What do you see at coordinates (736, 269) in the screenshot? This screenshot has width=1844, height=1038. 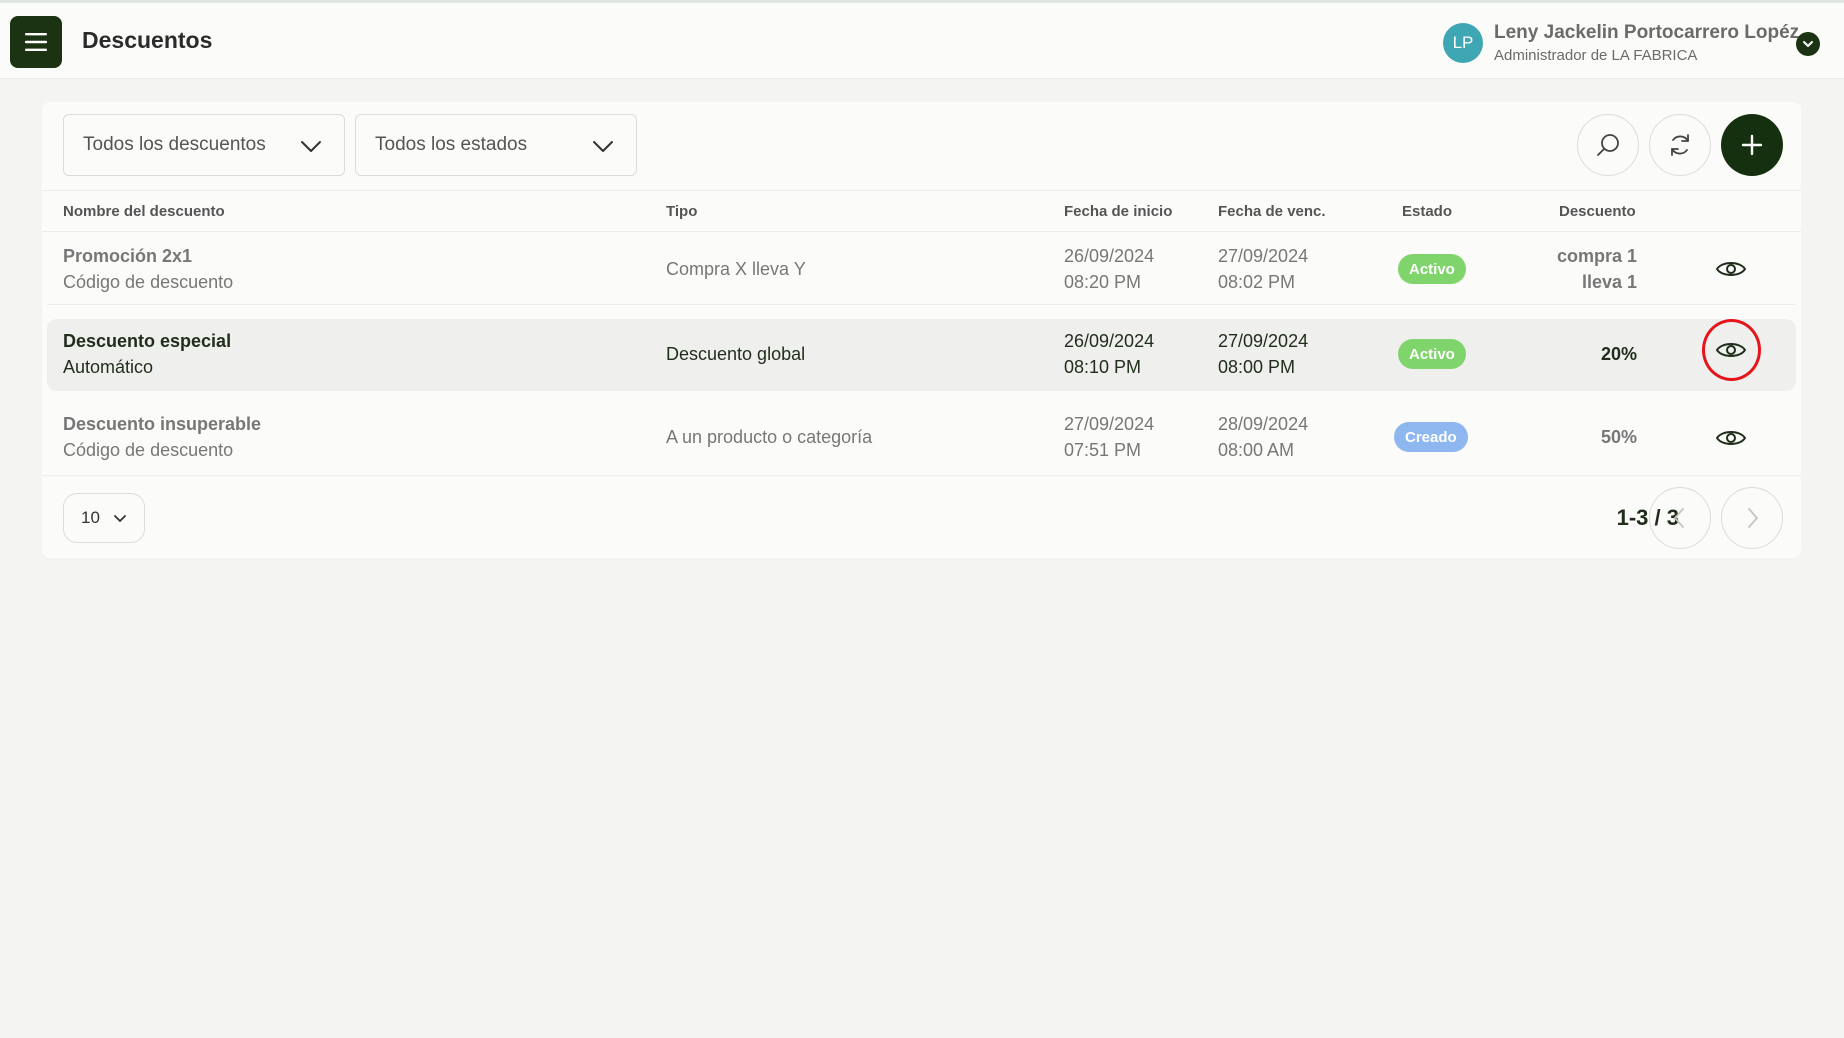 I see `discount-type: Compra X lleva Y` at bounding box center [736, 269].